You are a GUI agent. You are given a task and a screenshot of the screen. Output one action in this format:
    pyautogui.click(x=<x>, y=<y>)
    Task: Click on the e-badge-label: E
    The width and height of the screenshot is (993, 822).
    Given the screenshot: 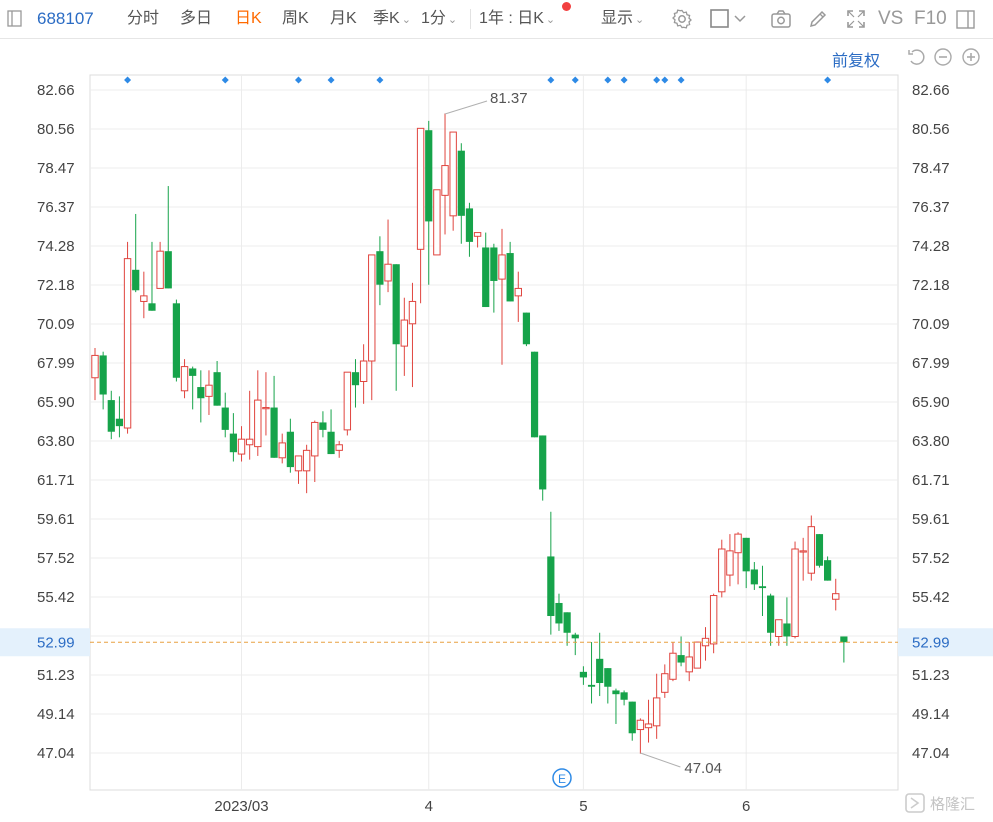 What is the action you would take?
    pyautogui.click(x=562, y=779)
    